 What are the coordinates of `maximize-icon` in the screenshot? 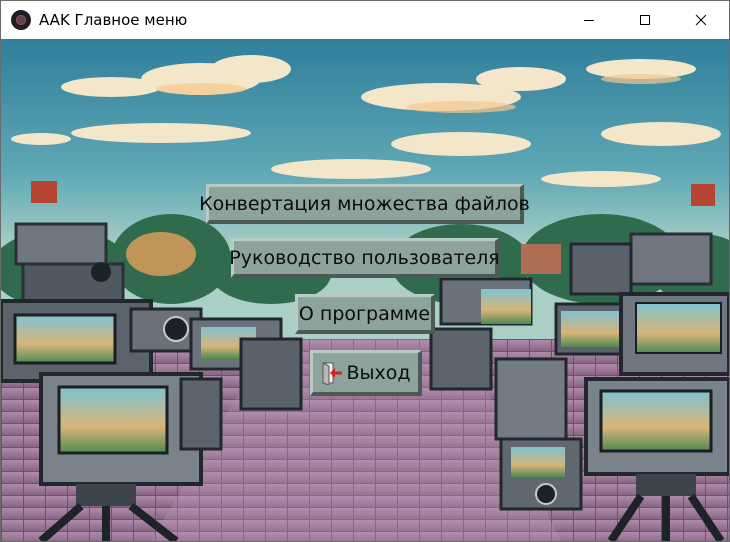 It's located at (645, 20).